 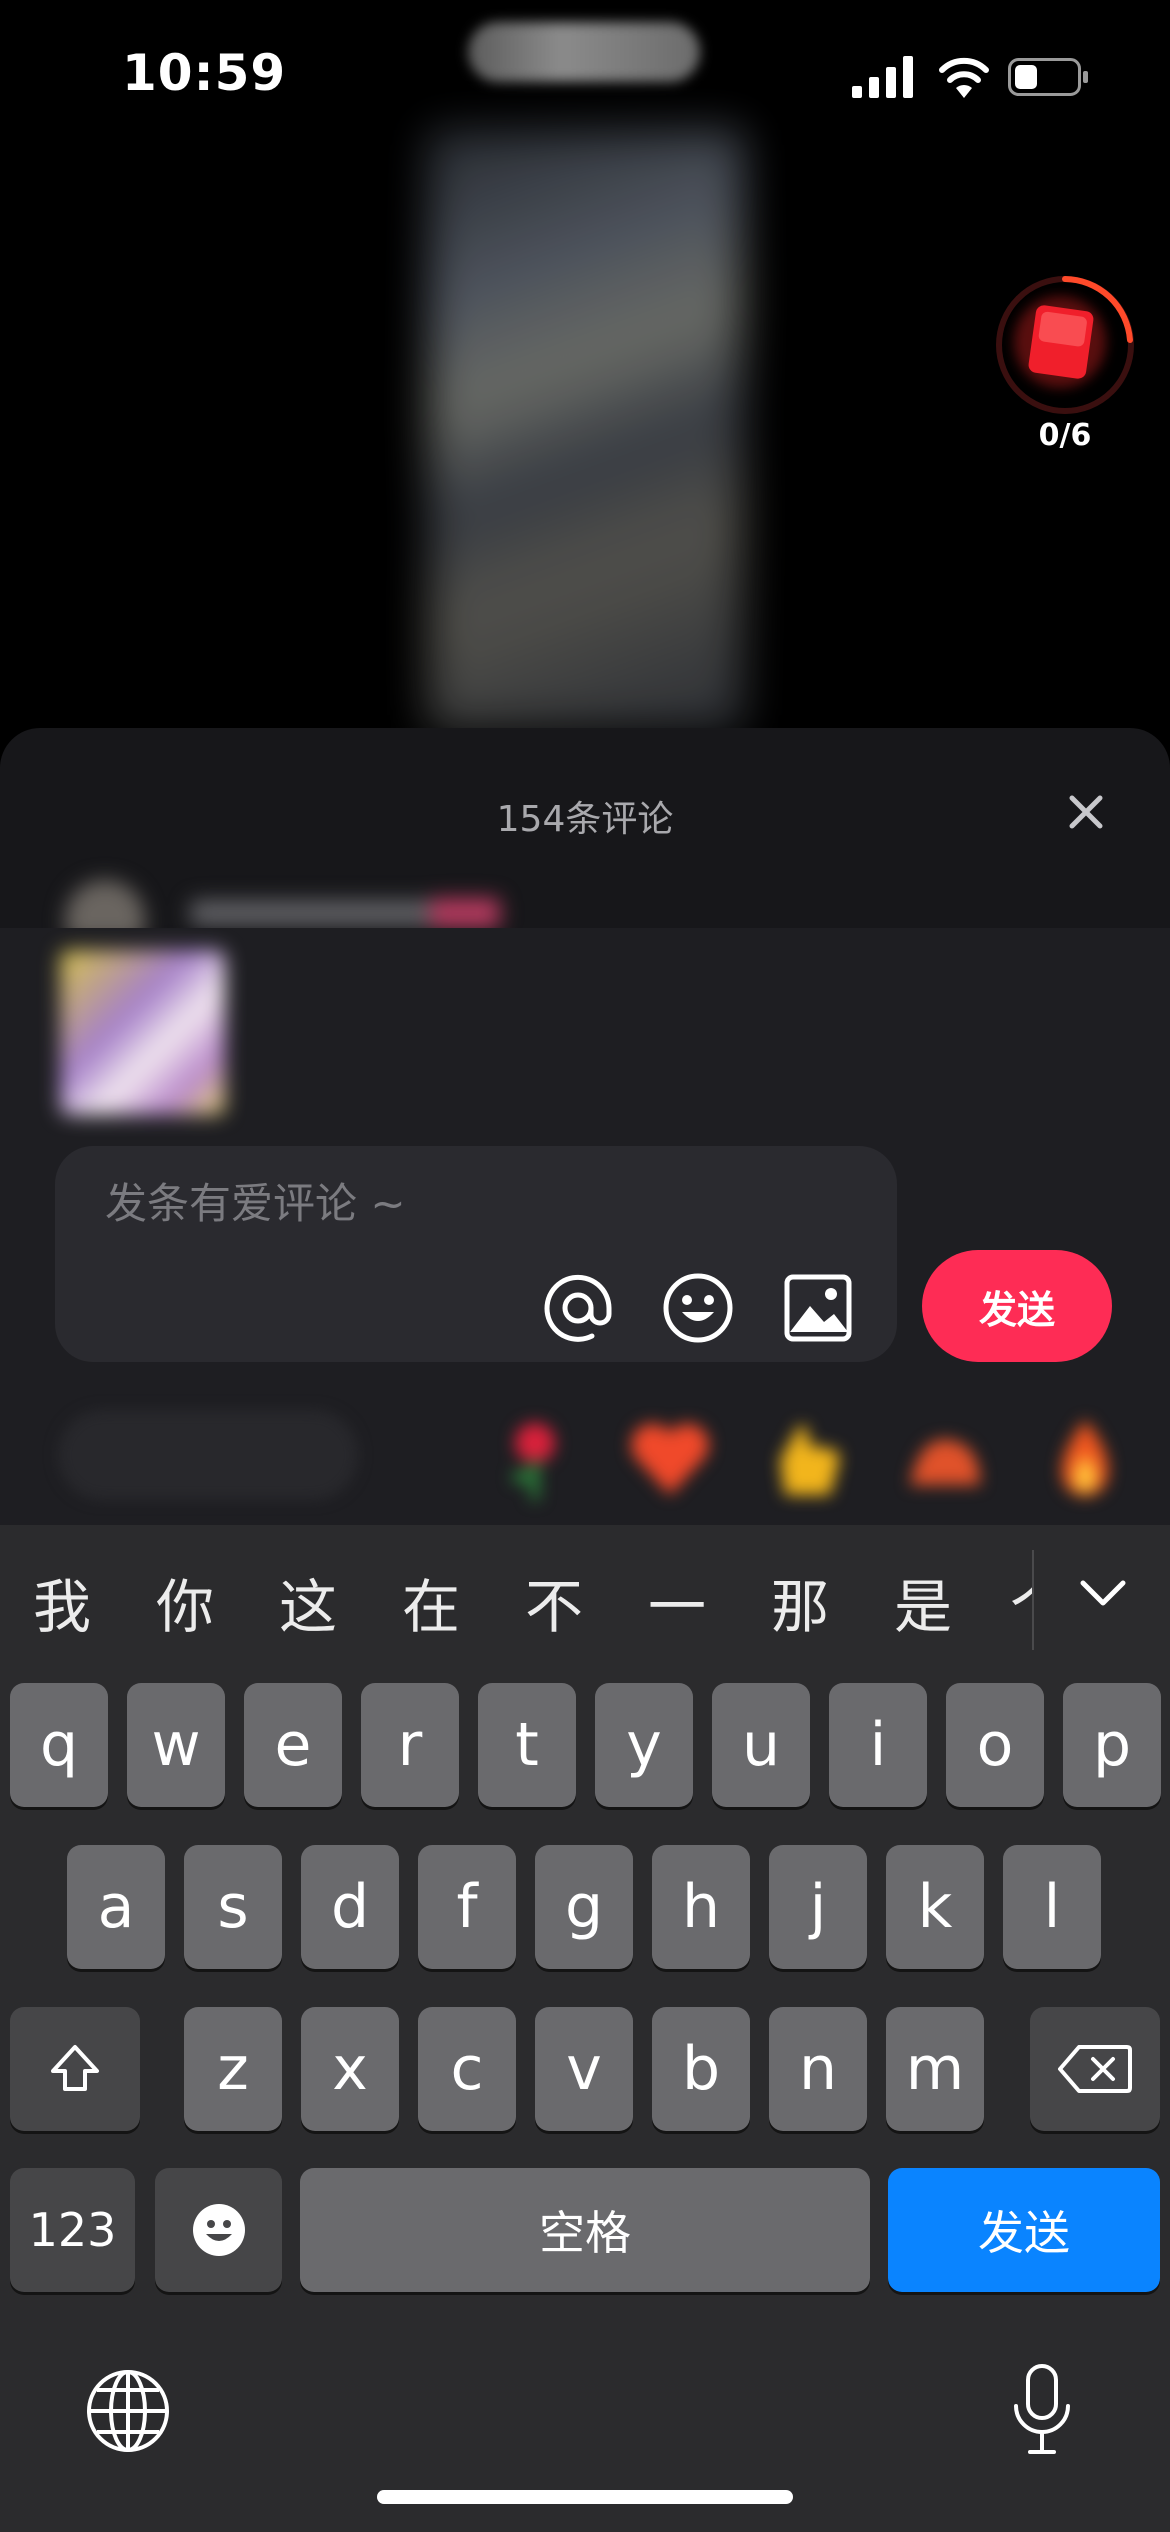 What do you see at coordinates (644, 1745) in the screenshot?
I see `key-y: y` at bounding box center [644, 1745].